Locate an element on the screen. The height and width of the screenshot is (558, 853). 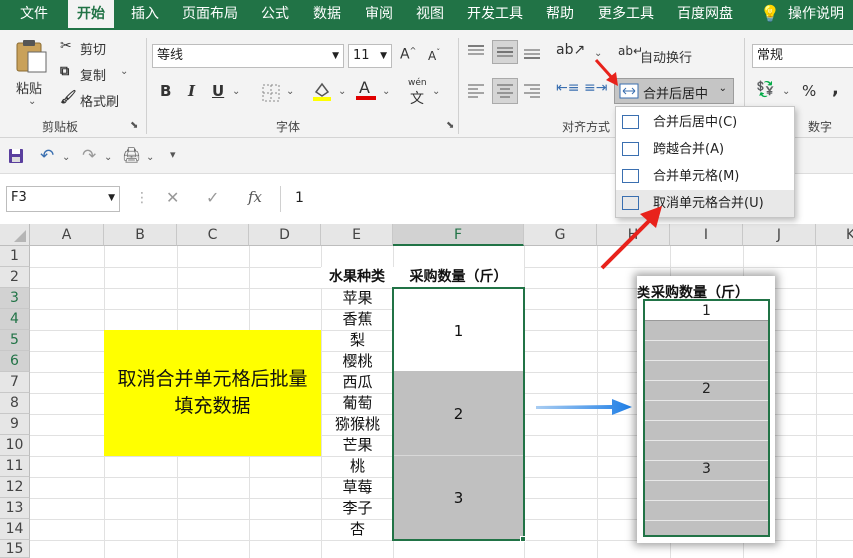
percent-button: % is located at coordinates (809, 91).